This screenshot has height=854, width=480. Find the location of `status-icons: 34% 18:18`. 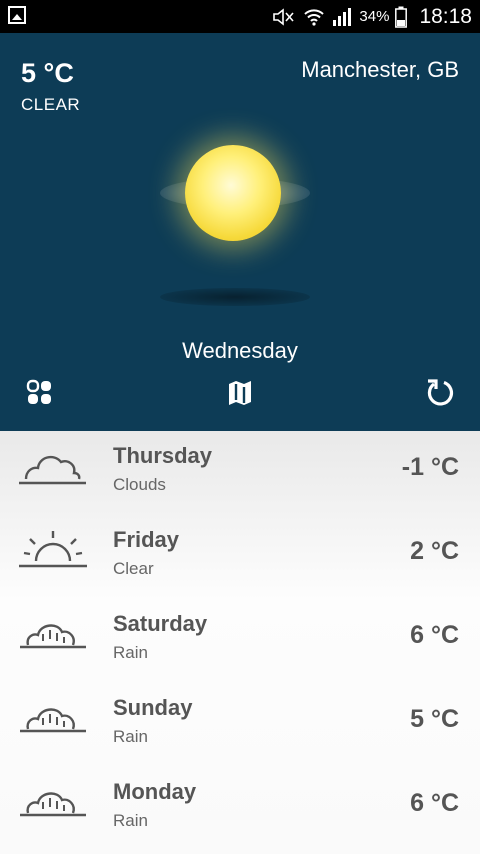

status-icons: 34% 18:18 is located at coordinates (371, 16).